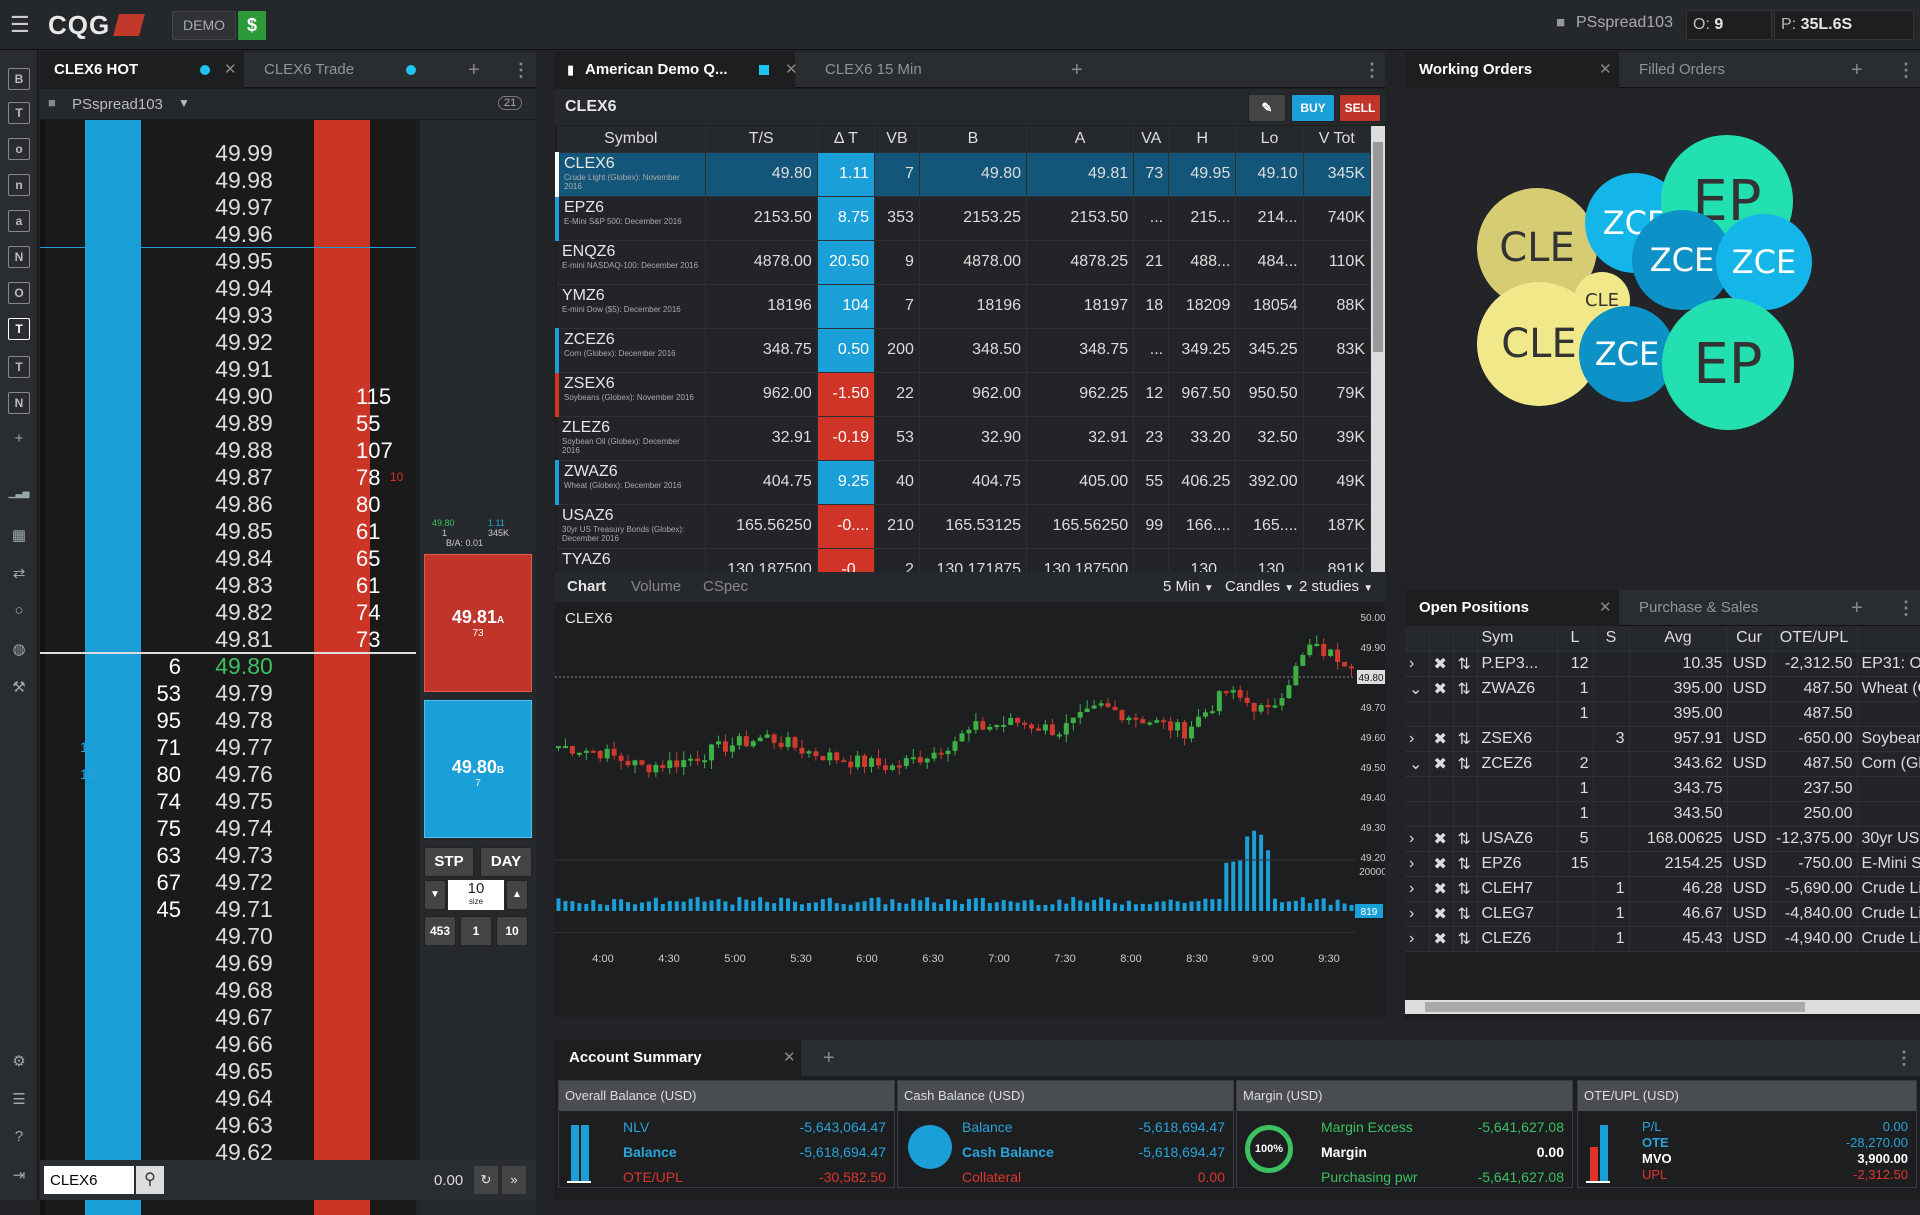 This screenshot has height=1215, width=1920. What do you see at coordinates (1725, 608) in the screenshot?
I see `tab-purchase-sales: Purchase & Sales` at bounding box center [1725, 608].